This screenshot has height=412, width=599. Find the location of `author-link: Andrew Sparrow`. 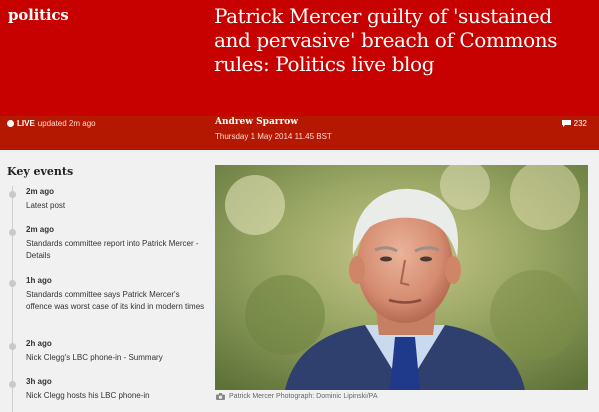

author-link: Andrew Sparrow is located at coordinates (256, 122).